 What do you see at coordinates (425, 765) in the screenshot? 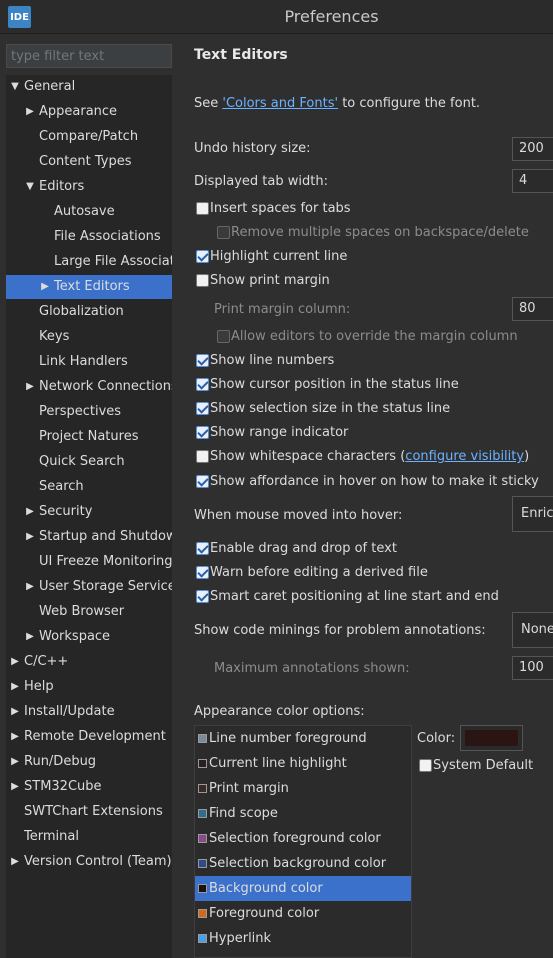
I see `system-default-checkbox` at bounding box center [425, 765].